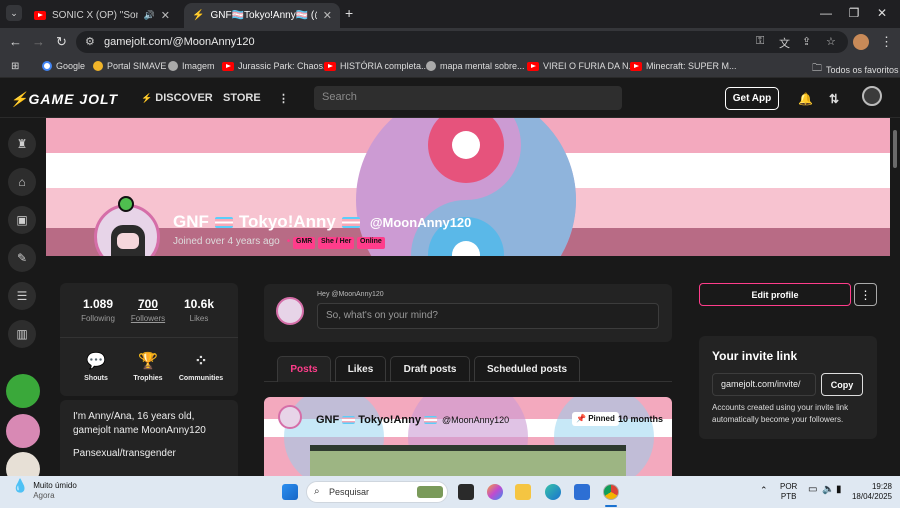  Describe the element at coordinates (834, 99) in the screenshot. I see `activity-icon: ⇅` at that location.